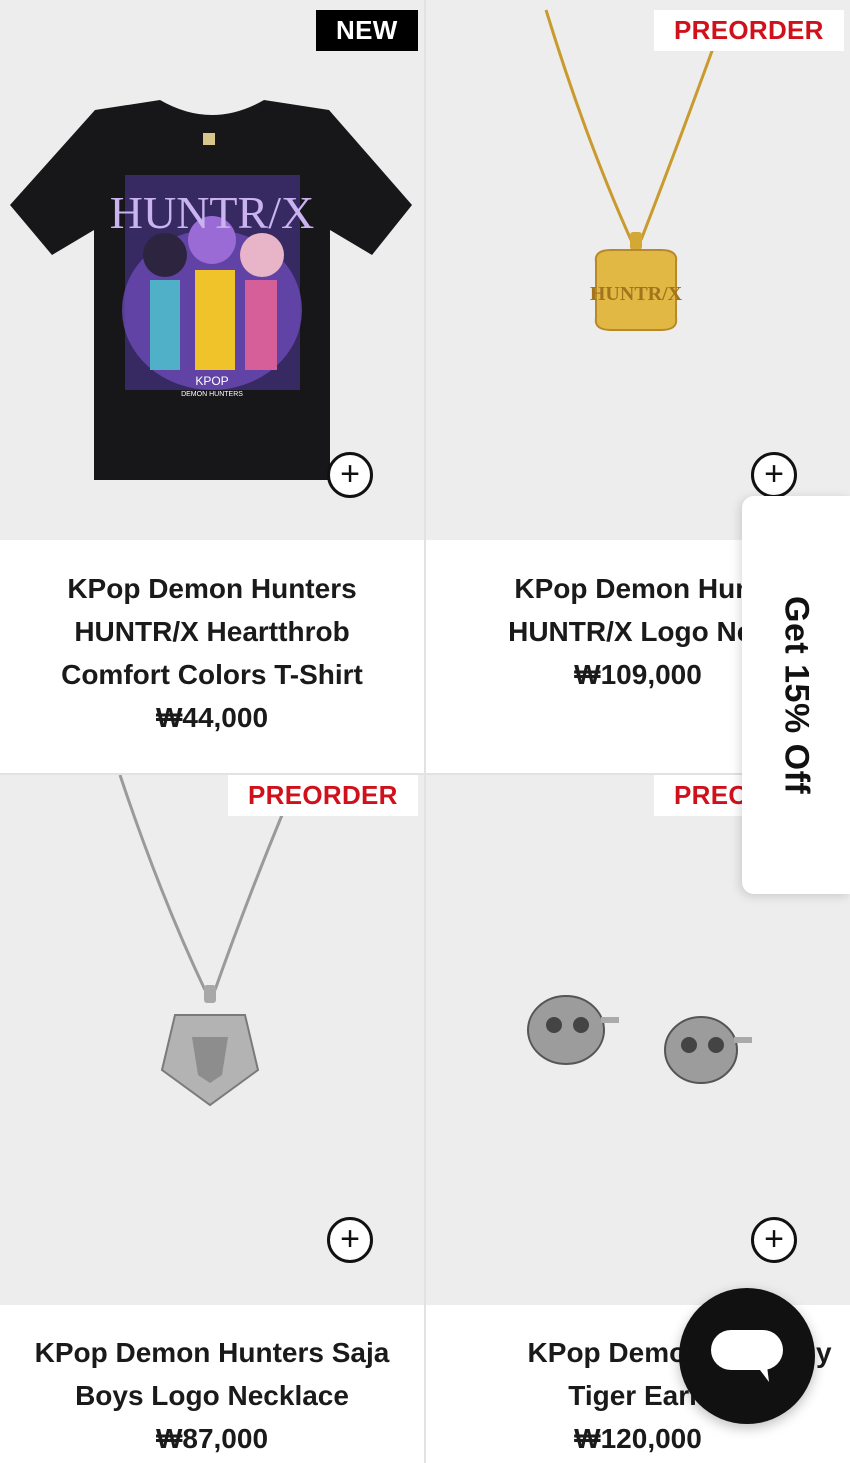 This screenshot has height=1463, width=850. What do you see at coordinates (824, 1352) in the screenshot?
I see `product-name-tail: y` at bounding box center [824, 1352].